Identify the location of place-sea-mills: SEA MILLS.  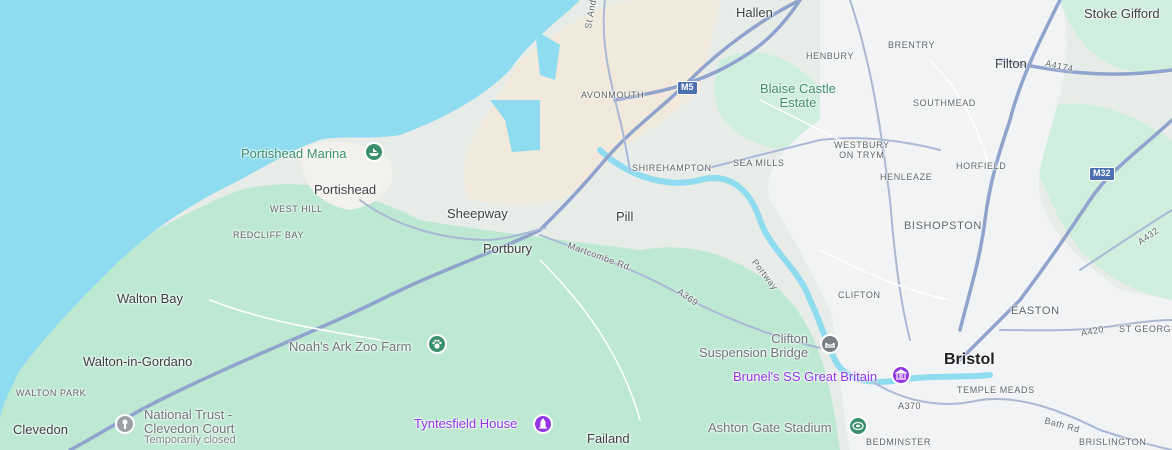
(759, 163).